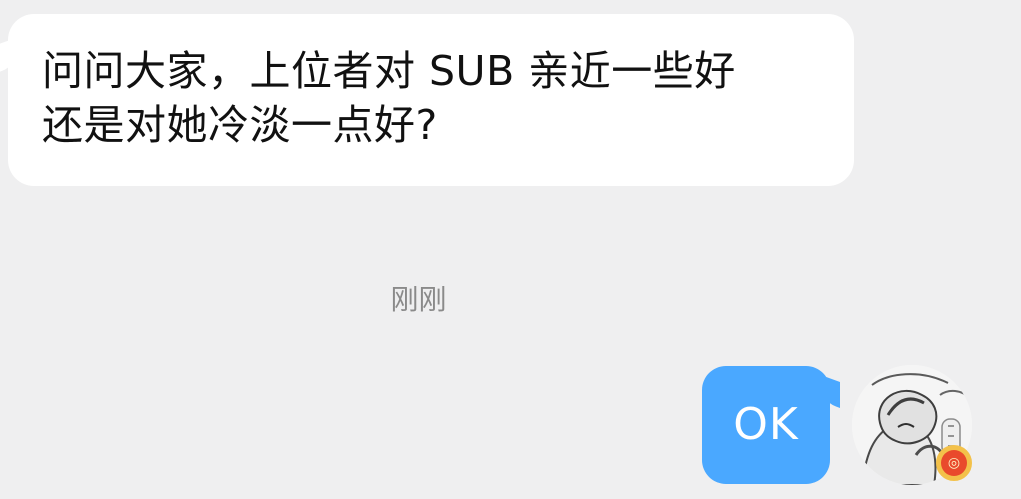 This screenshot has height=499, width=1021. Describe the element at coordinates (10, 54) in the screenshot. I see `incoming-bubble-tail` at that location.